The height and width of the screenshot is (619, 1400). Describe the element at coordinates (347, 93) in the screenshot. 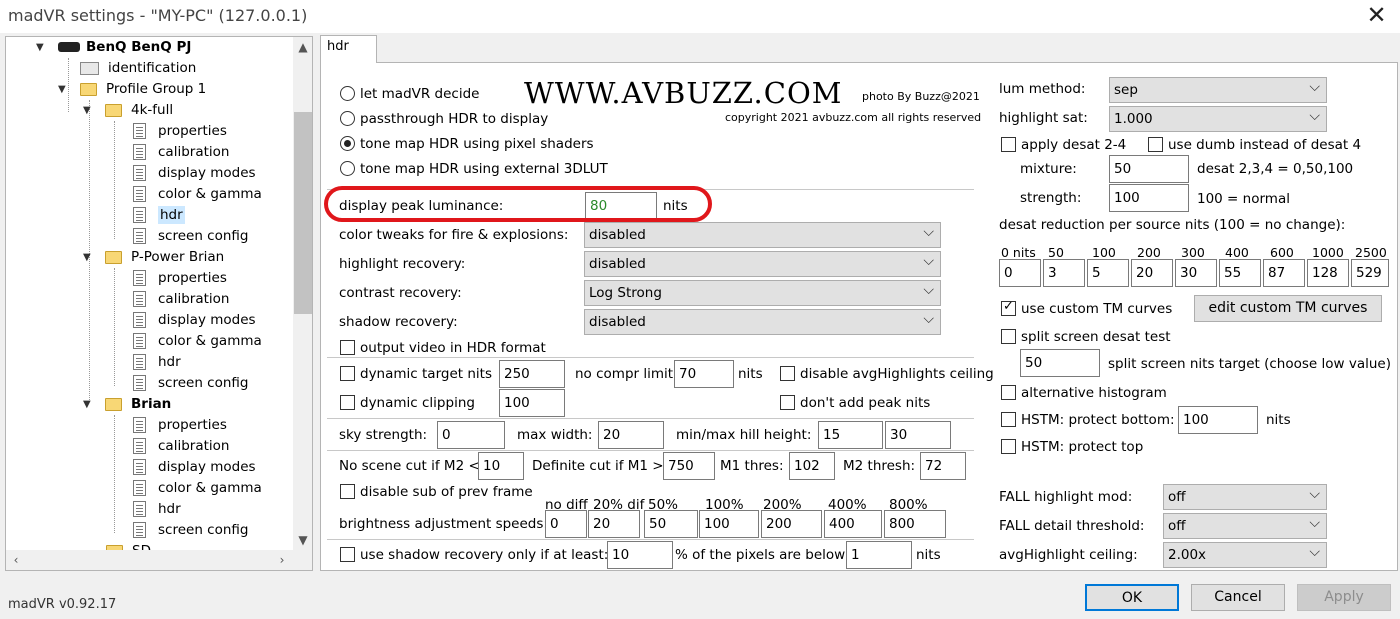

I see `radio-let-madvr-decide` at that location.